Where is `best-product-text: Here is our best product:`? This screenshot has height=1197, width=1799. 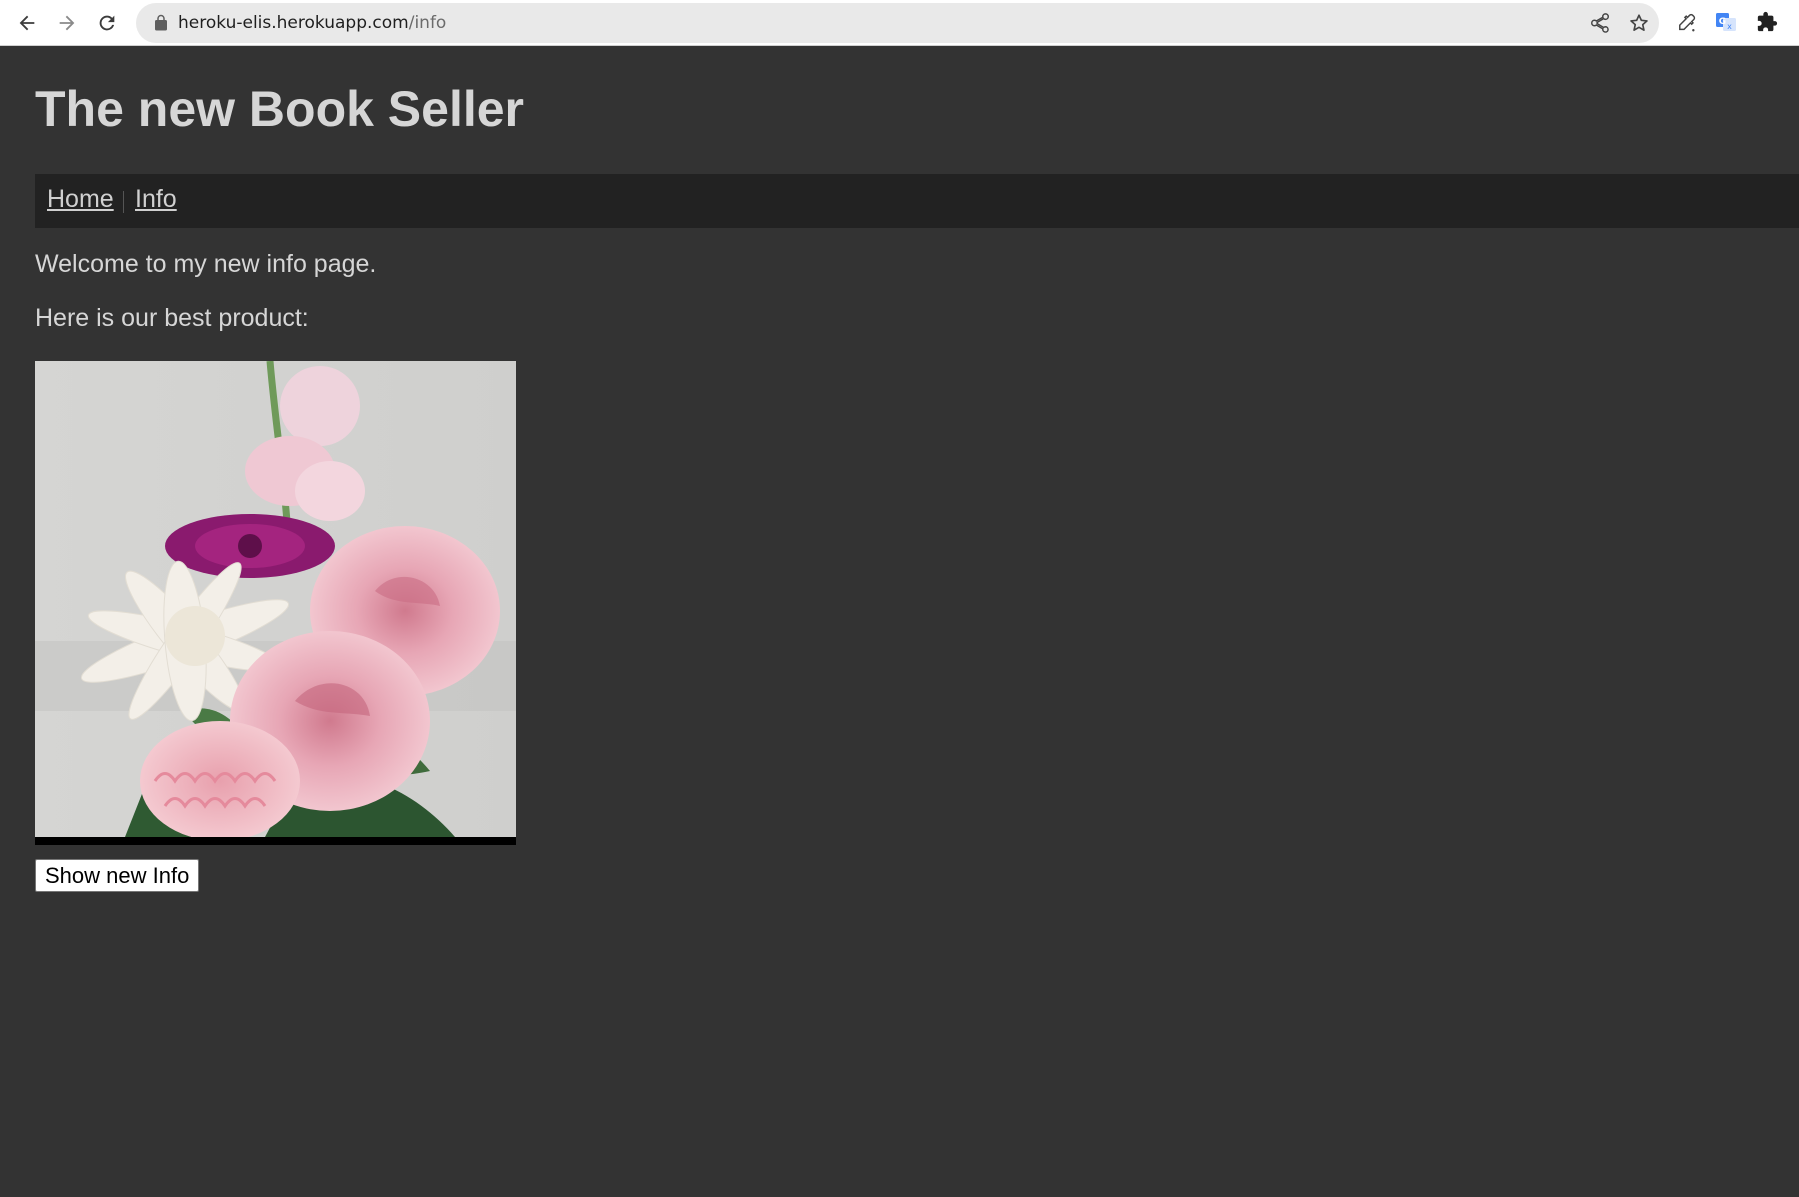 best-product-text: Here is our best product: is located at coordinates (172, 318).